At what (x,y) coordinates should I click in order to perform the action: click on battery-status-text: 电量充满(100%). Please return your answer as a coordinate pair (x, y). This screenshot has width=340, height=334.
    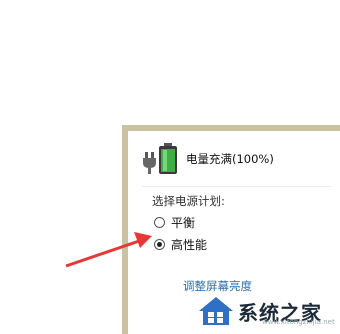
    Looking at the image, I should click on (230, 159).